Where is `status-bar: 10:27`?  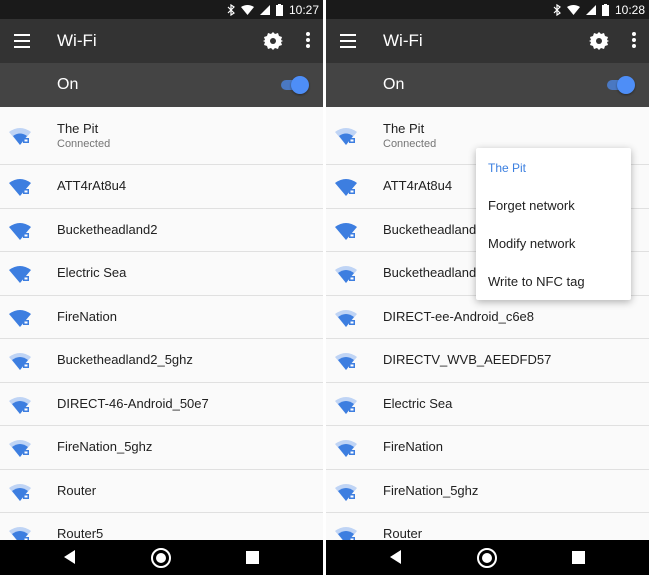
status-bar: 10:27 is located at coordinates (161, 9).